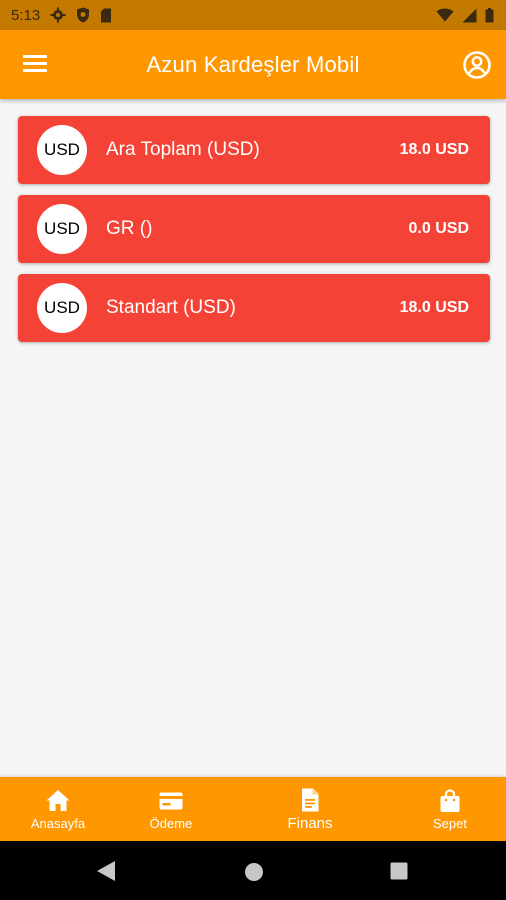 This screenshot has height=900, width=506. I want to click on settings-icon, so click(58, 15).